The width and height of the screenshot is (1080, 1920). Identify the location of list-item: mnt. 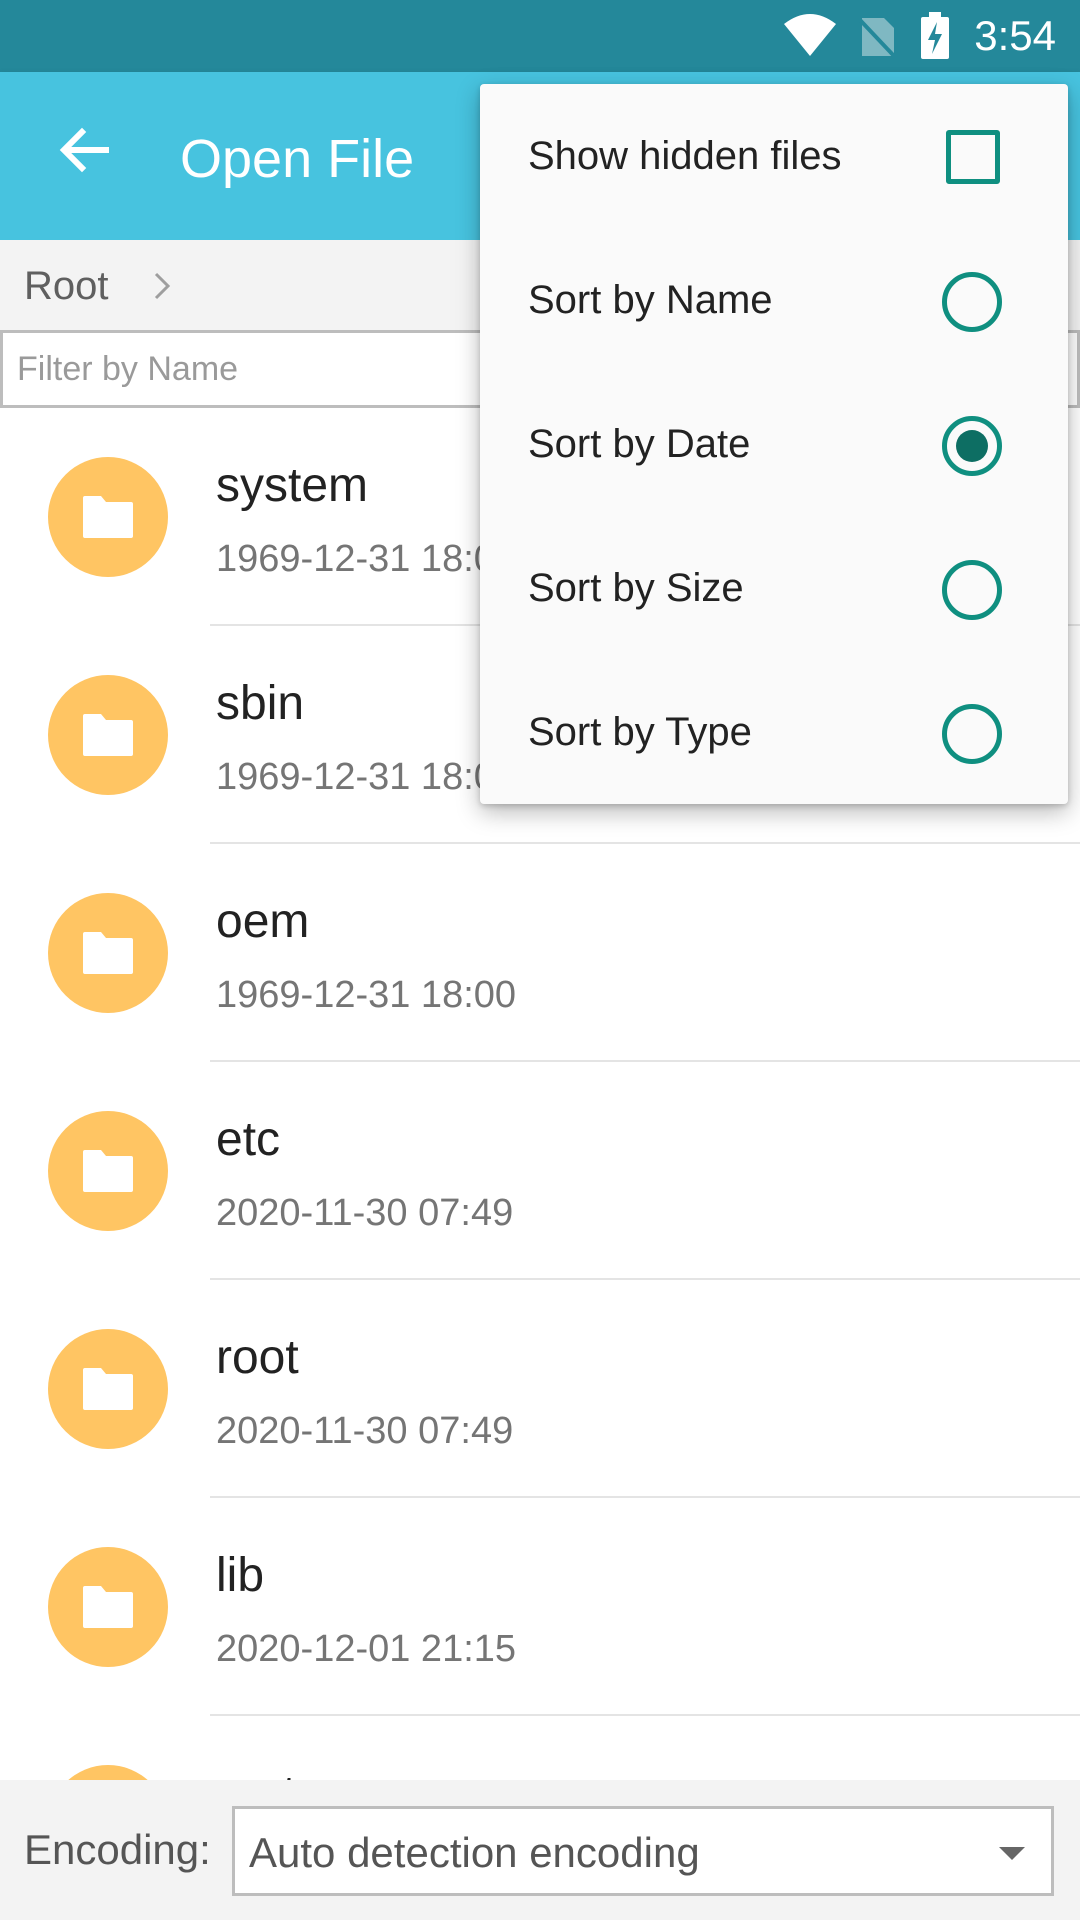
(540, 1748).